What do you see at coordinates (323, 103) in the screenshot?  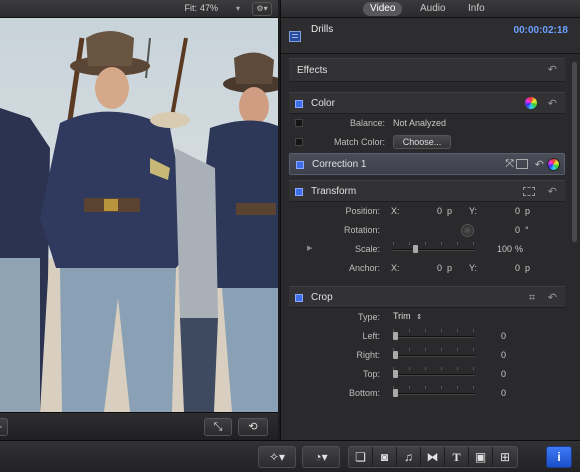 I see `color-label: Color` at bounding box center [323, 103].